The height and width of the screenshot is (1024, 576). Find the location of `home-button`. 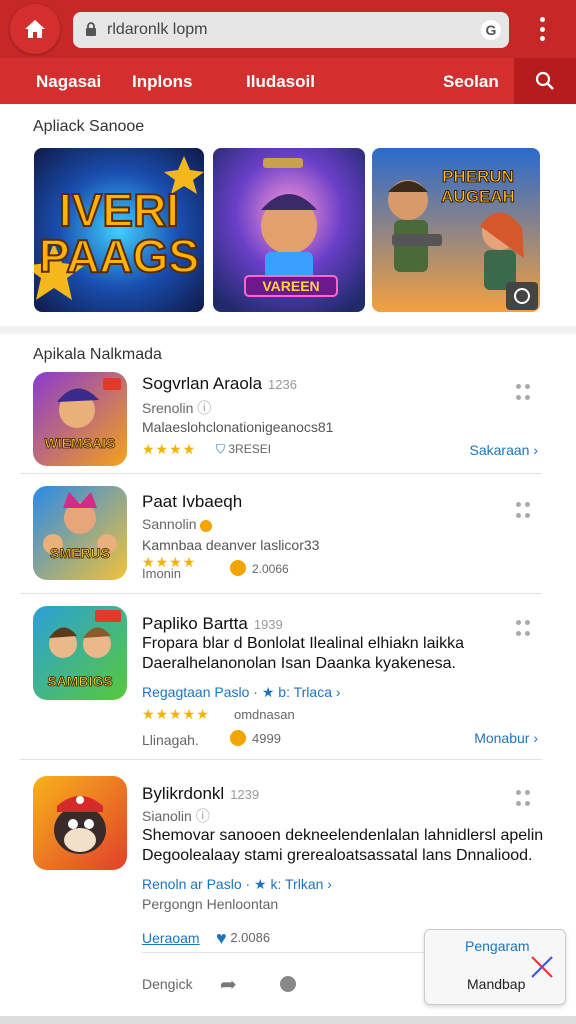

home-button is located at coordinates (35, 29).